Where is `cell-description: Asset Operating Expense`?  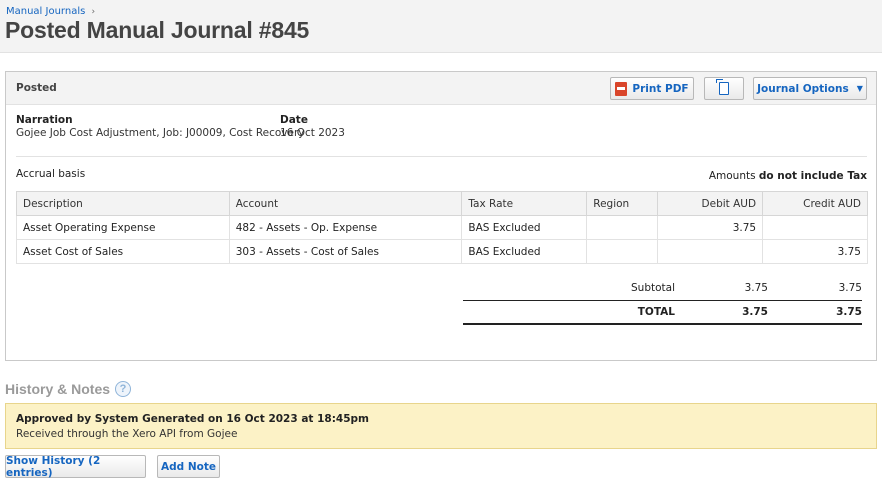
cell-description: Asset Operating Expense is located at coordinates (123, 227).